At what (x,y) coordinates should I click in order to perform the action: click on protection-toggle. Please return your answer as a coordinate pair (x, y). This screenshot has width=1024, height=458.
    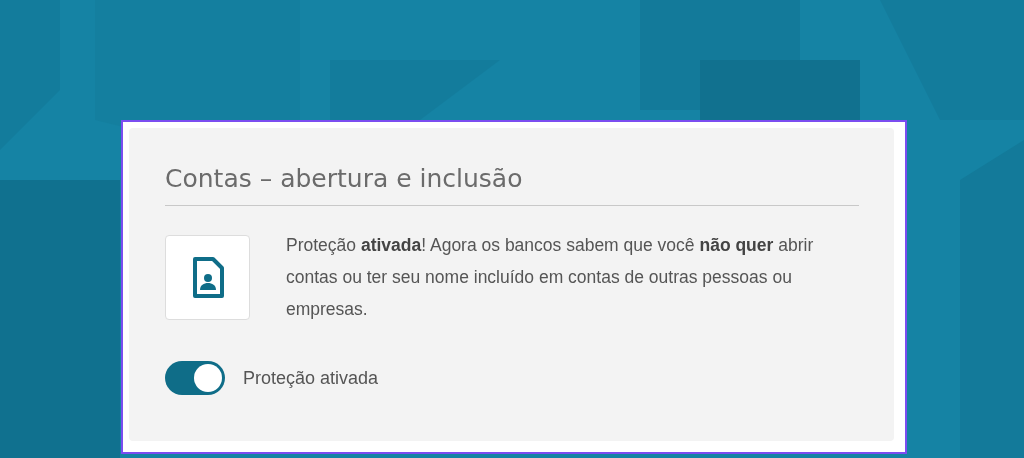
    Looking at the image, I should click on (195, 378).